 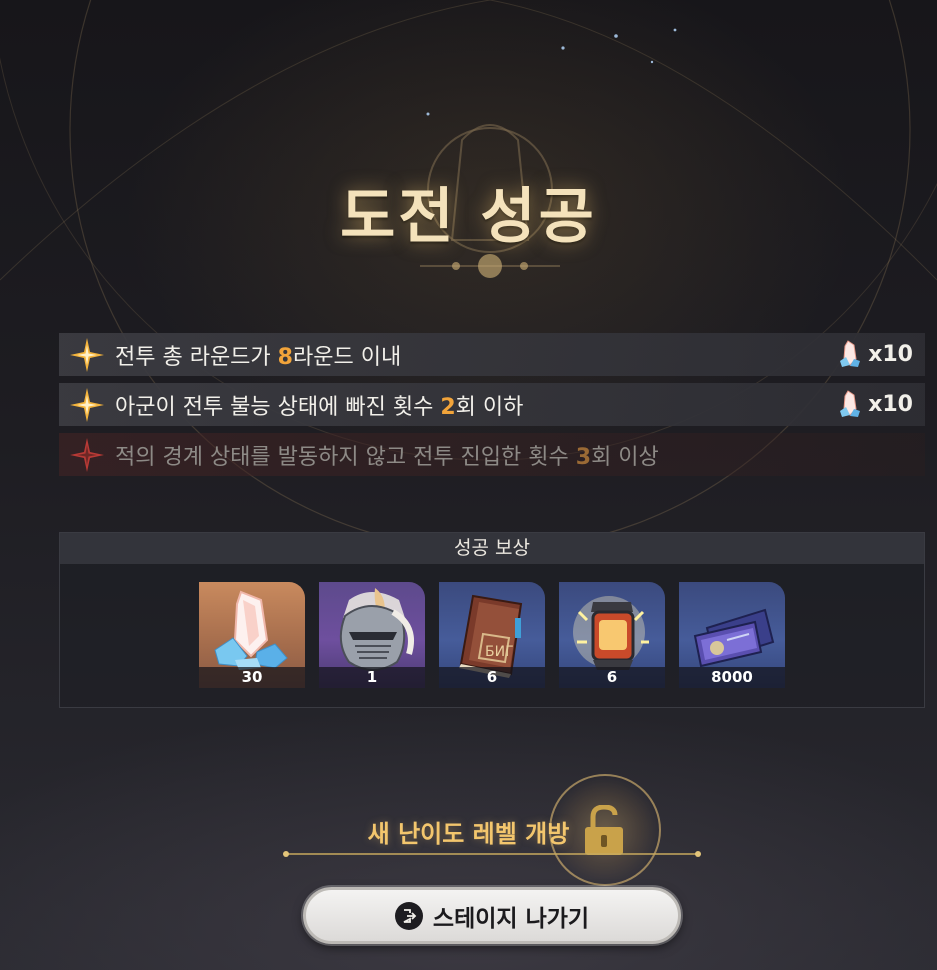 I want to click on reward-item-list: 30 1 БИГ 6 6 8000, so click(x=499, y=635).